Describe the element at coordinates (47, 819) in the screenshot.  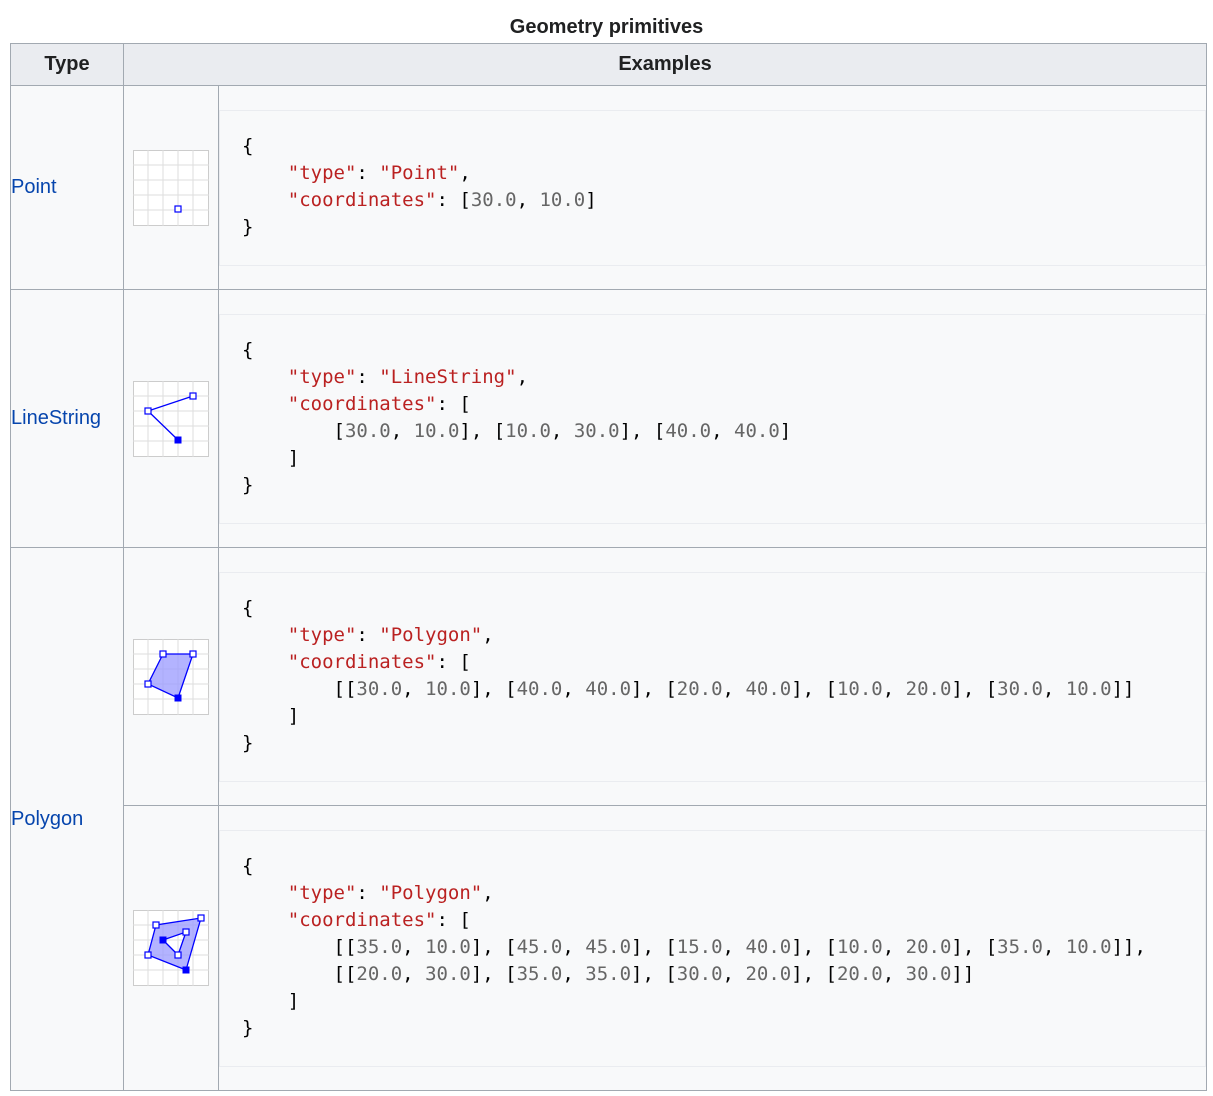
I see `polygon-link: Polygon` at that location.